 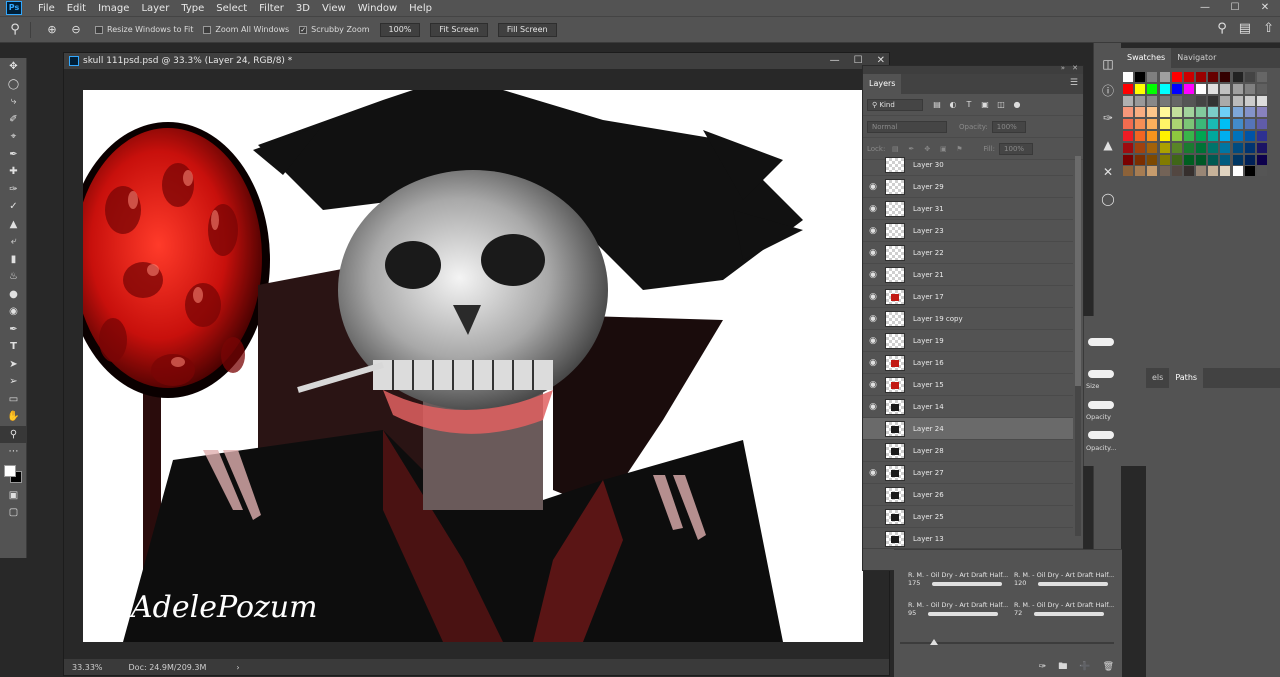 I want to click on layer-row: ◉ Layer 13, so click(x=968, y=539).